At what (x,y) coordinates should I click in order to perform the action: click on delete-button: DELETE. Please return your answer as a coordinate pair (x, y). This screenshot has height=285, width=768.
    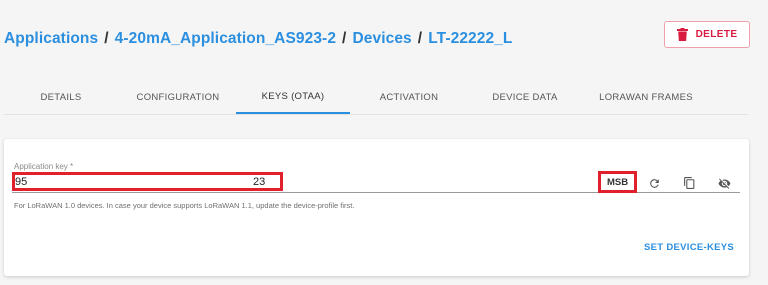
    Looking at the image, I should click on (707, 34).